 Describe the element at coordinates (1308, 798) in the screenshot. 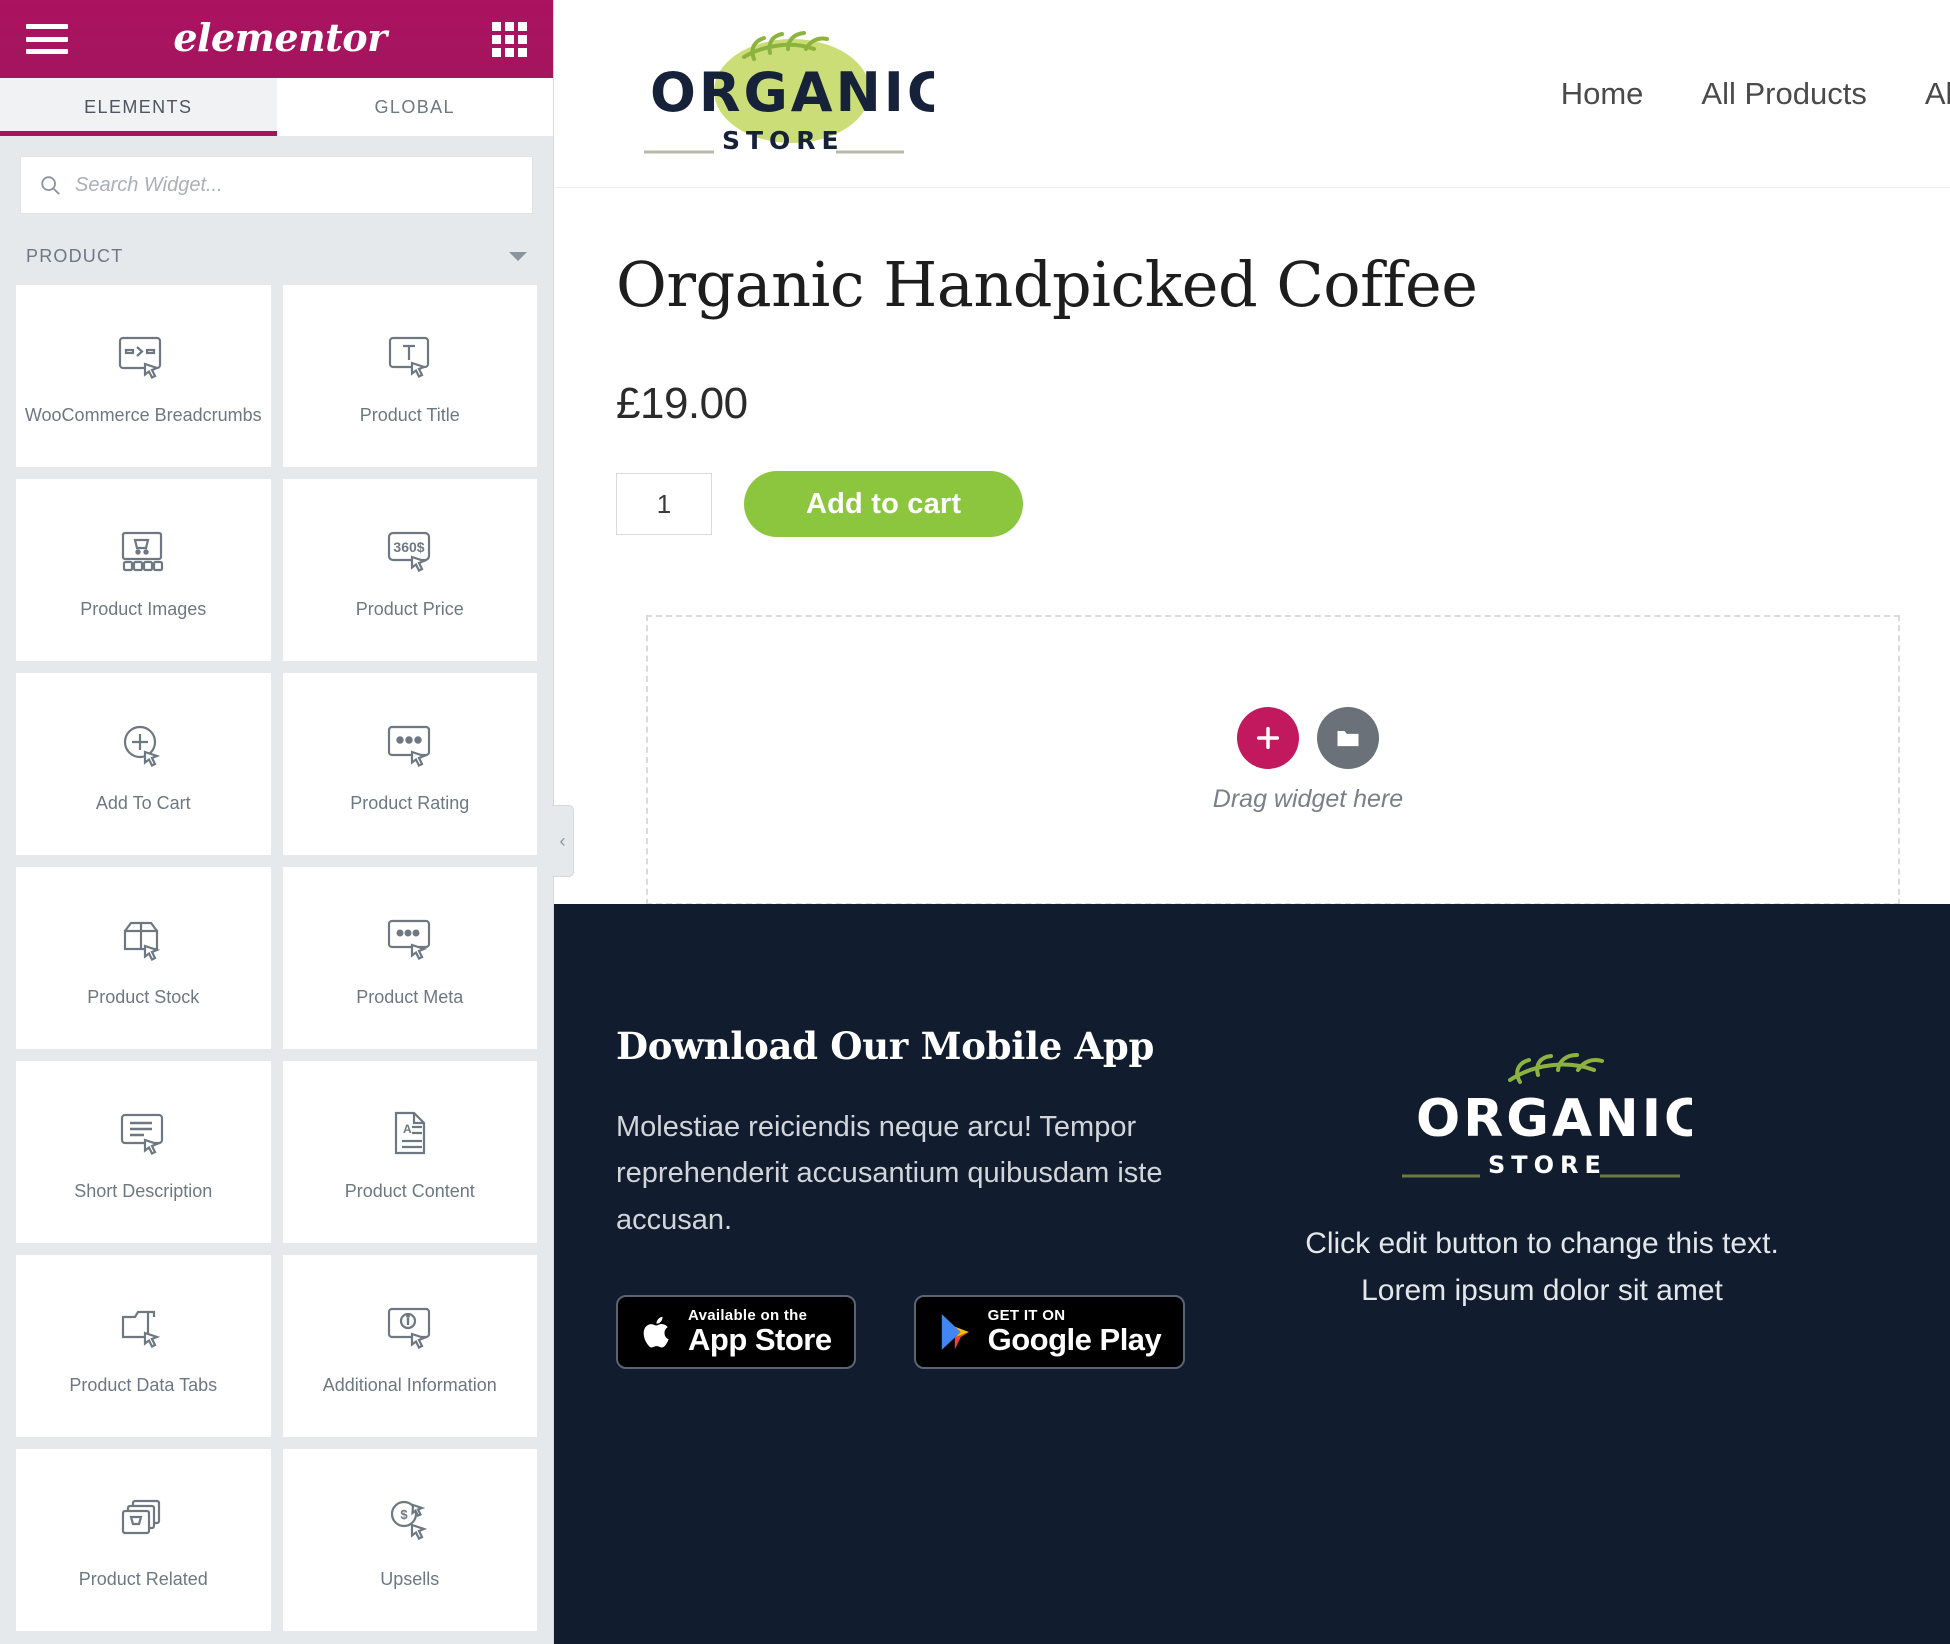

I see `dropzone-label: Drag widget here` at that location.